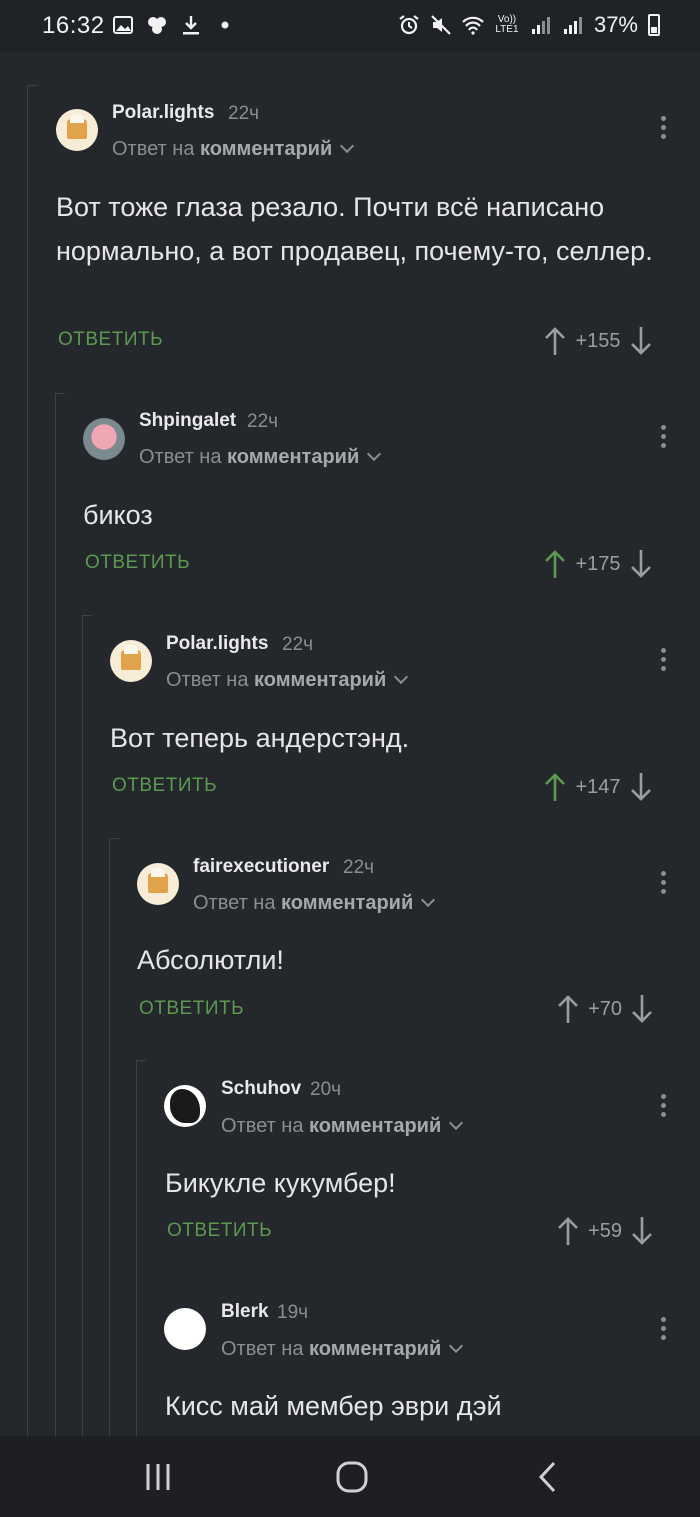  What do you see at coordinates (191, 25) in the screenshot?
I see `download-icon` at bounding box center [191, 25].